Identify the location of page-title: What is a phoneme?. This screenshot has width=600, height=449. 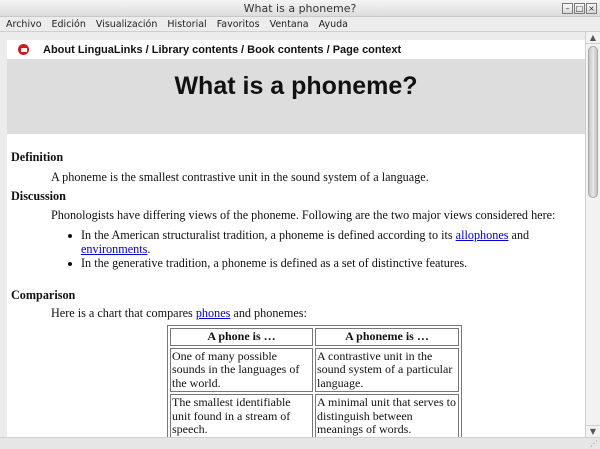
(296, 86).